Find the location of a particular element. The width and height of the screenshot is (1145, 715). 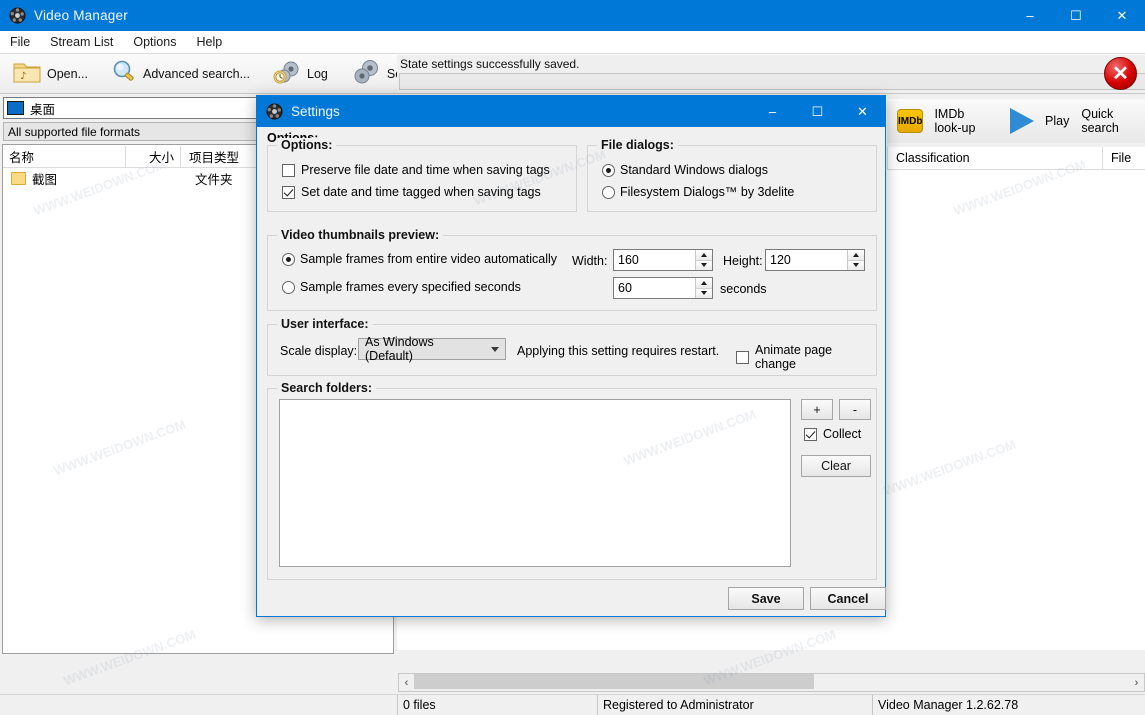

imdb-lookup-label: IMDb look-up is located at coordinates (955, 121).